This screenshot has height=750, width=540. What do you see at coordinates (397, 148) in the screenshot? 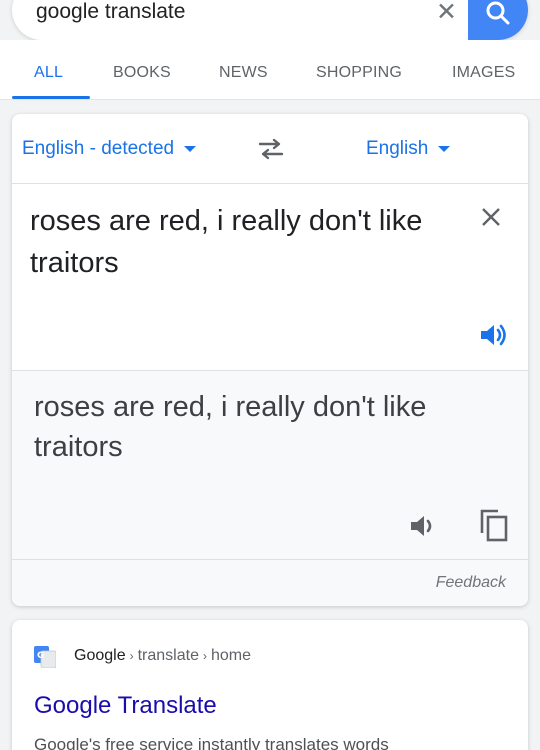
I see `target-language-label: English` at bounding box center [397, 148].